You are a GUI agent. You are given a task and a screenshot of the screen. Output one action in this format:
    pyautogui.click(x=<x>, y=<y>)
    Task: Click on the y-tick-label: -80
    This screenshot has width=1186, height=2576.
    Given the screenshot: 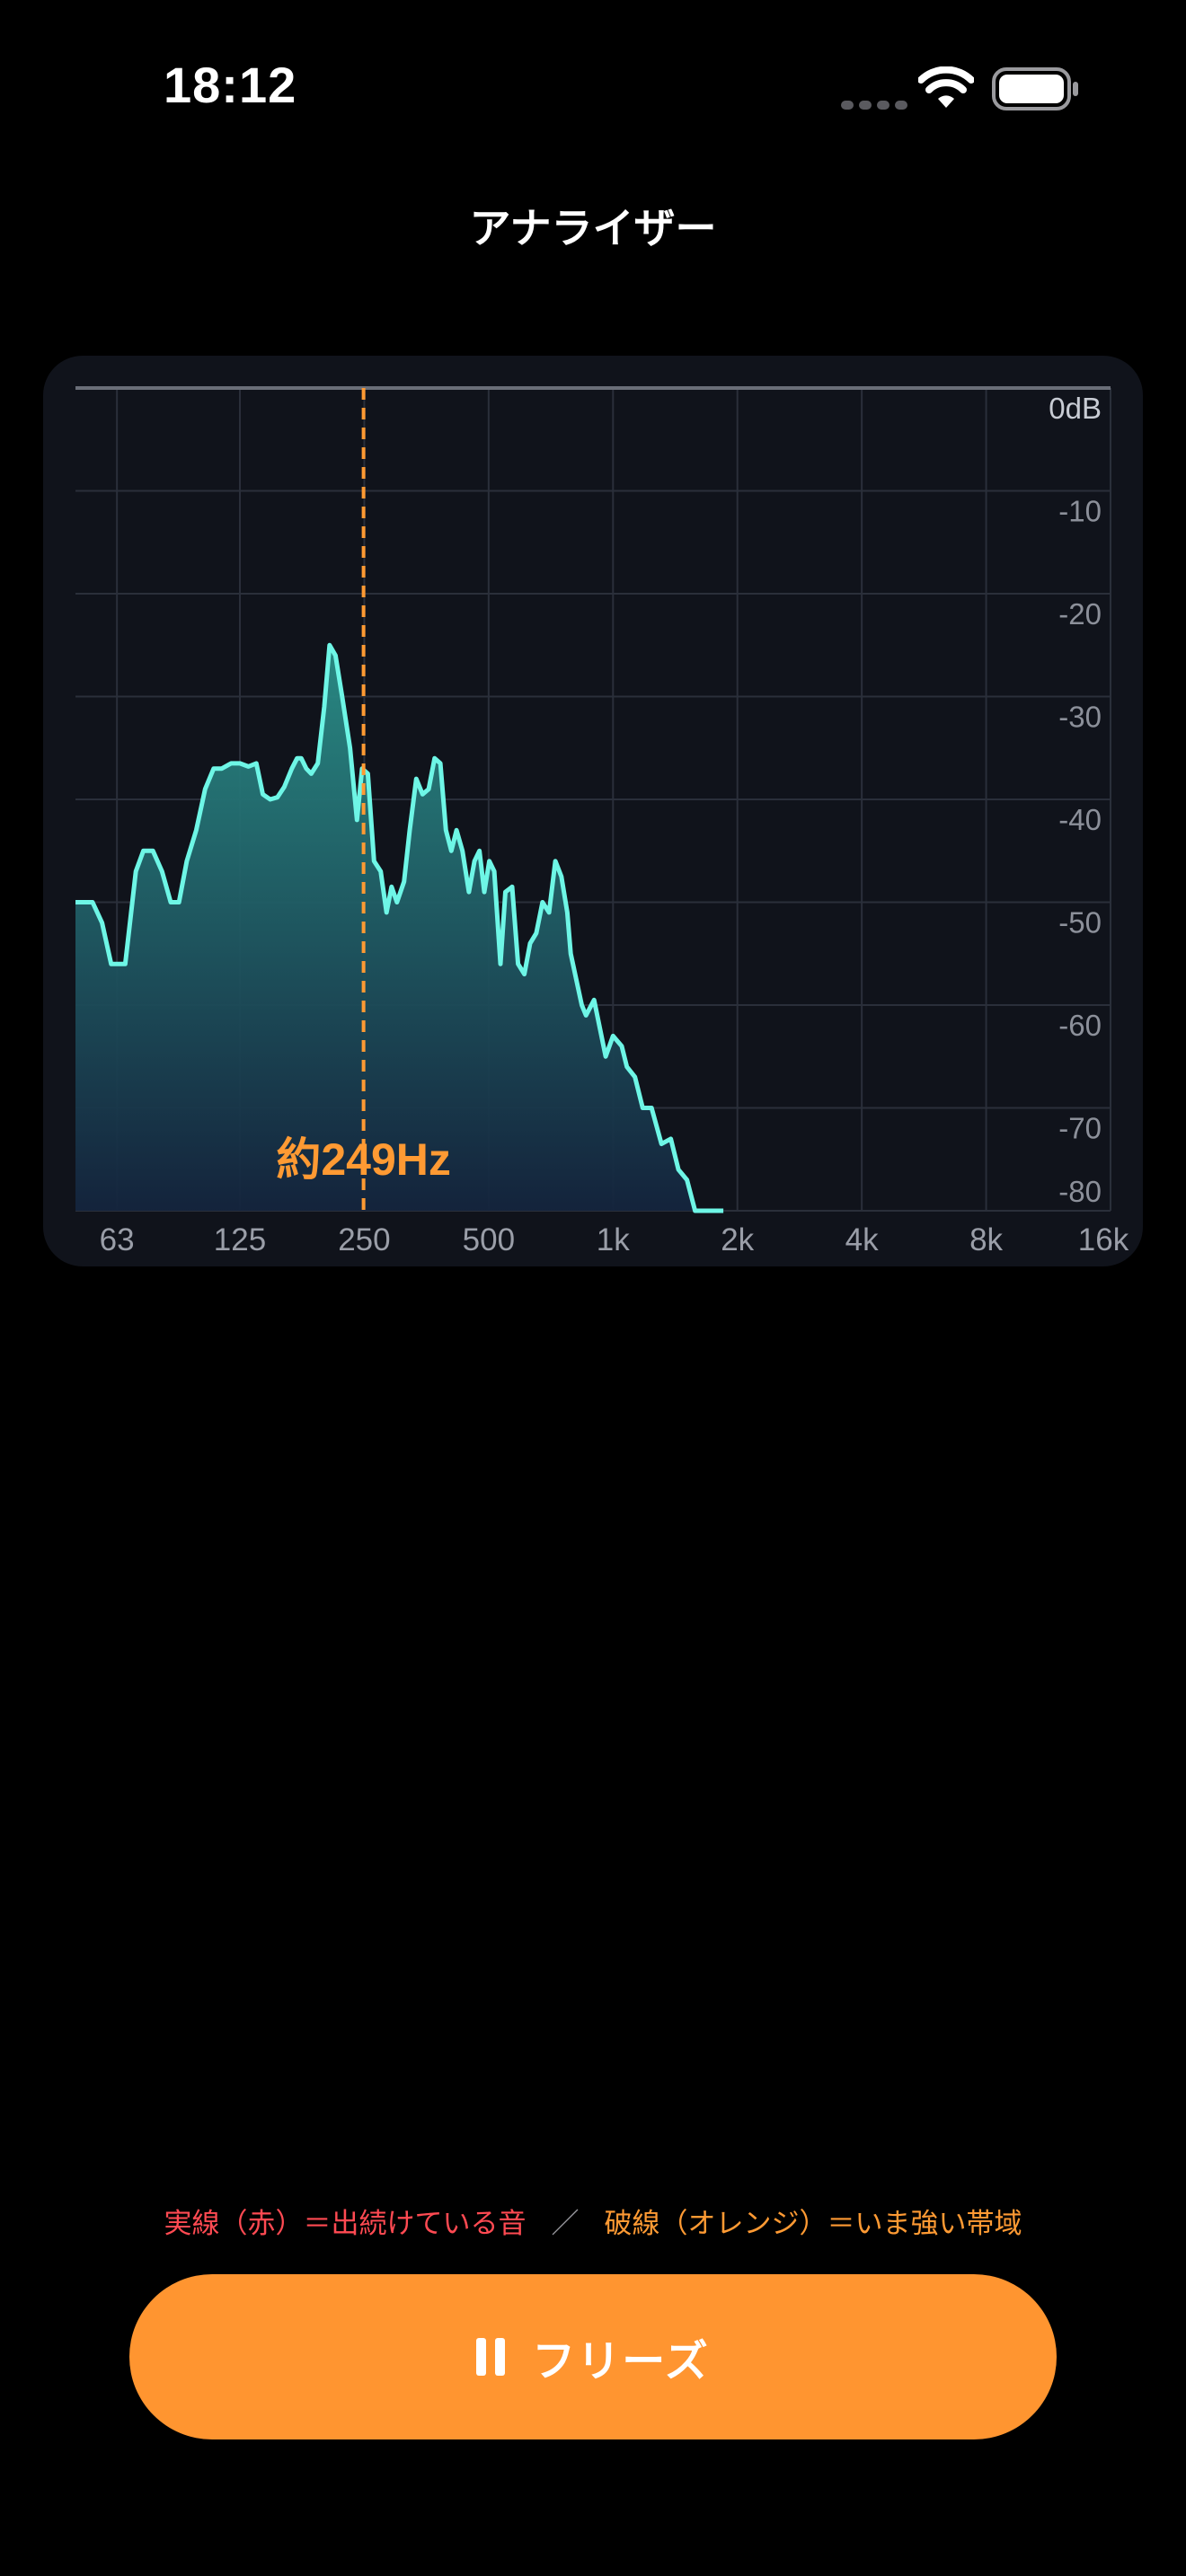 What is the action you would take?
    pyautogui.click(x=1080, y=1191)
    